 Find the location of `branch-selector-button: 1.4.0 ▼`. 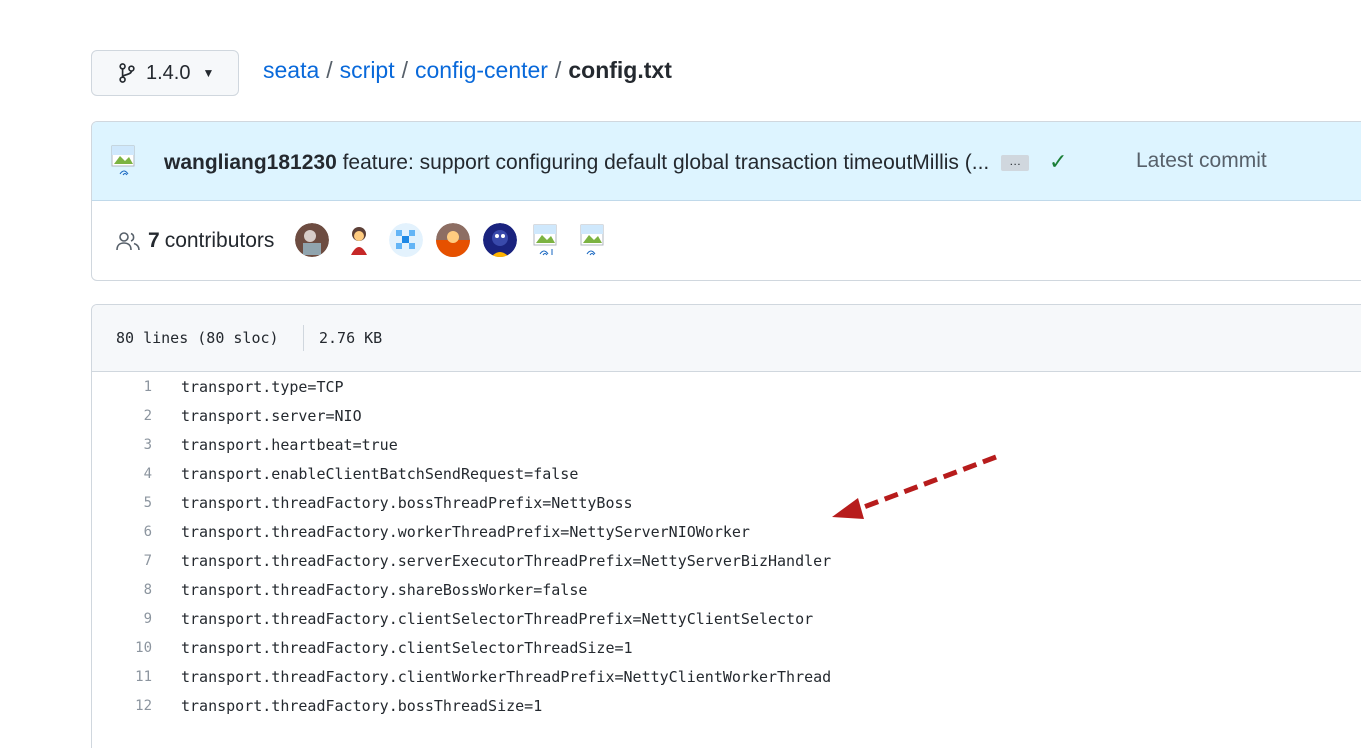

branch-selector-button: 1.4.0 ▼ is located at coordinates (165, 73).